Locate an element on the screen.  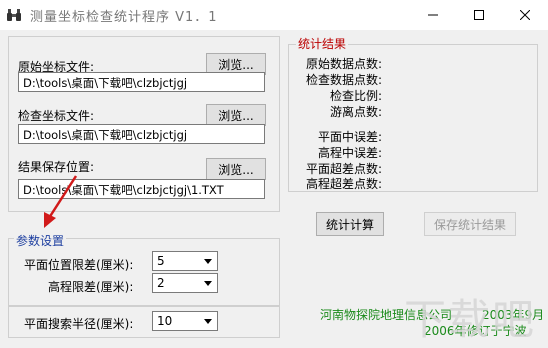
height-tolerance-select: 2 is located at coordinates (185, 283).